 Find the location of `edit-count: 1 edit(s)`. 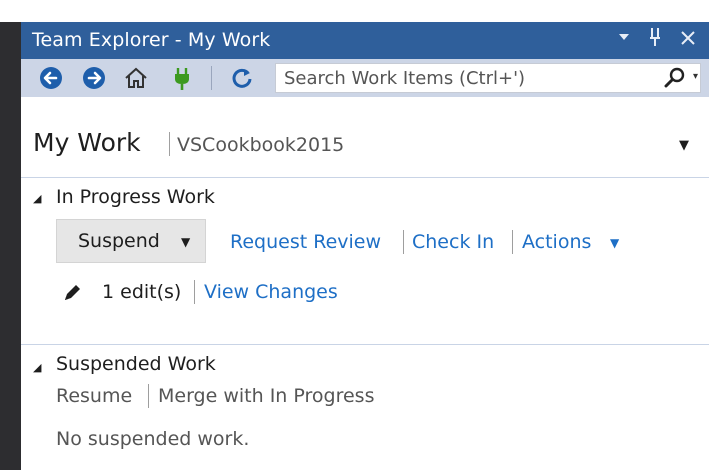

edit-count: 1 edit(s) is located at coordinates (142, 292).